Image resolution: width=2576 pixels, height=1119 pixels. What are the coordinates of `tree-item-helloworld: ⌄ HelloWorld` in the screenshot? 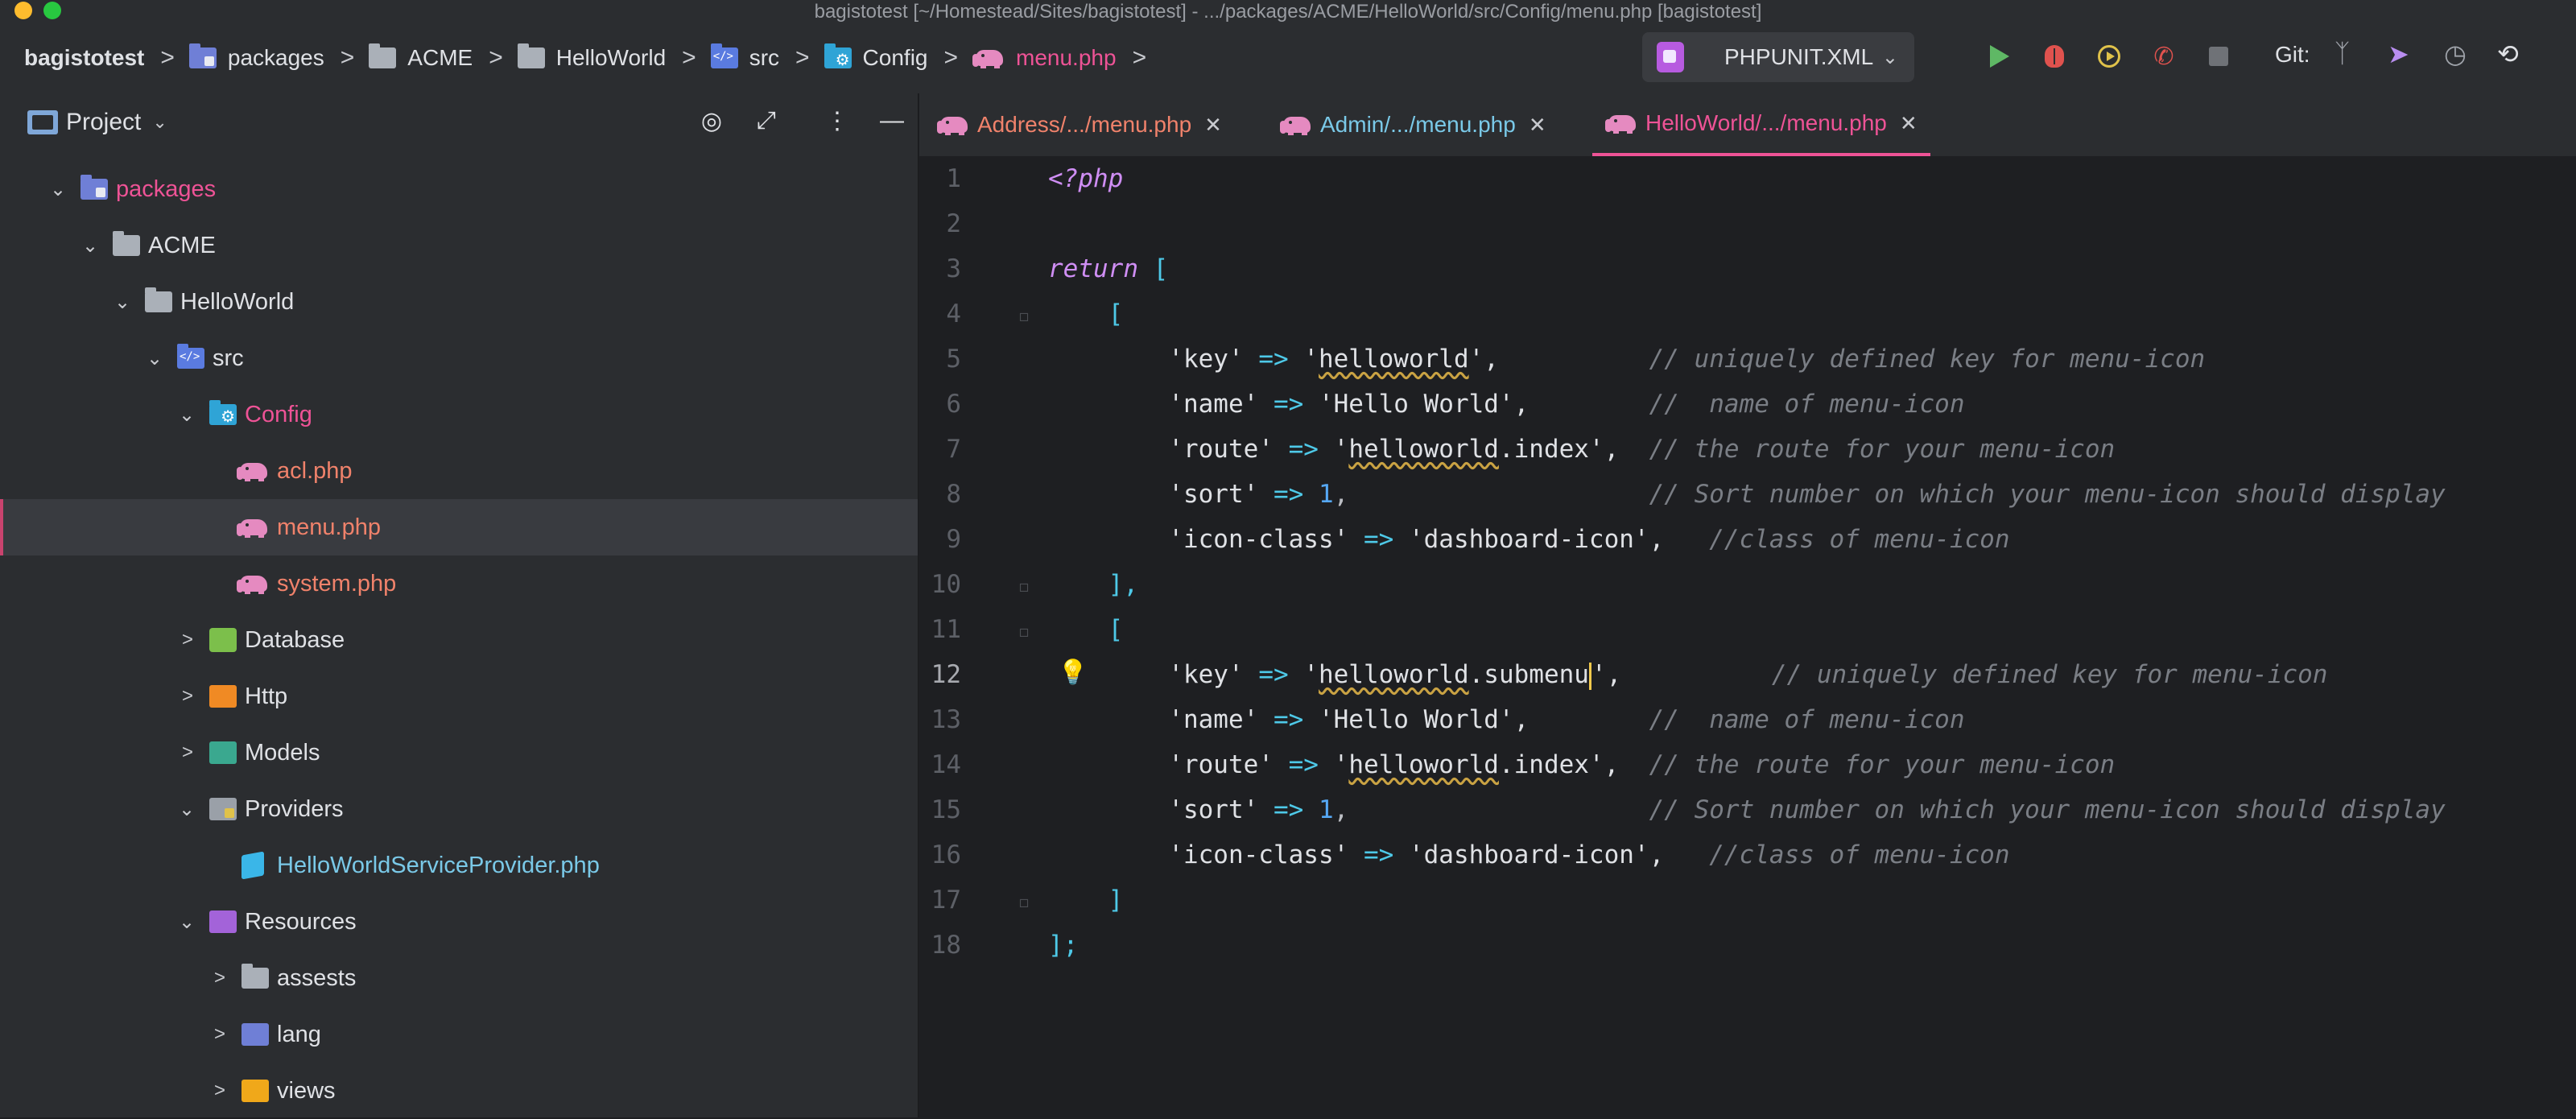 It's located at (459, 302).